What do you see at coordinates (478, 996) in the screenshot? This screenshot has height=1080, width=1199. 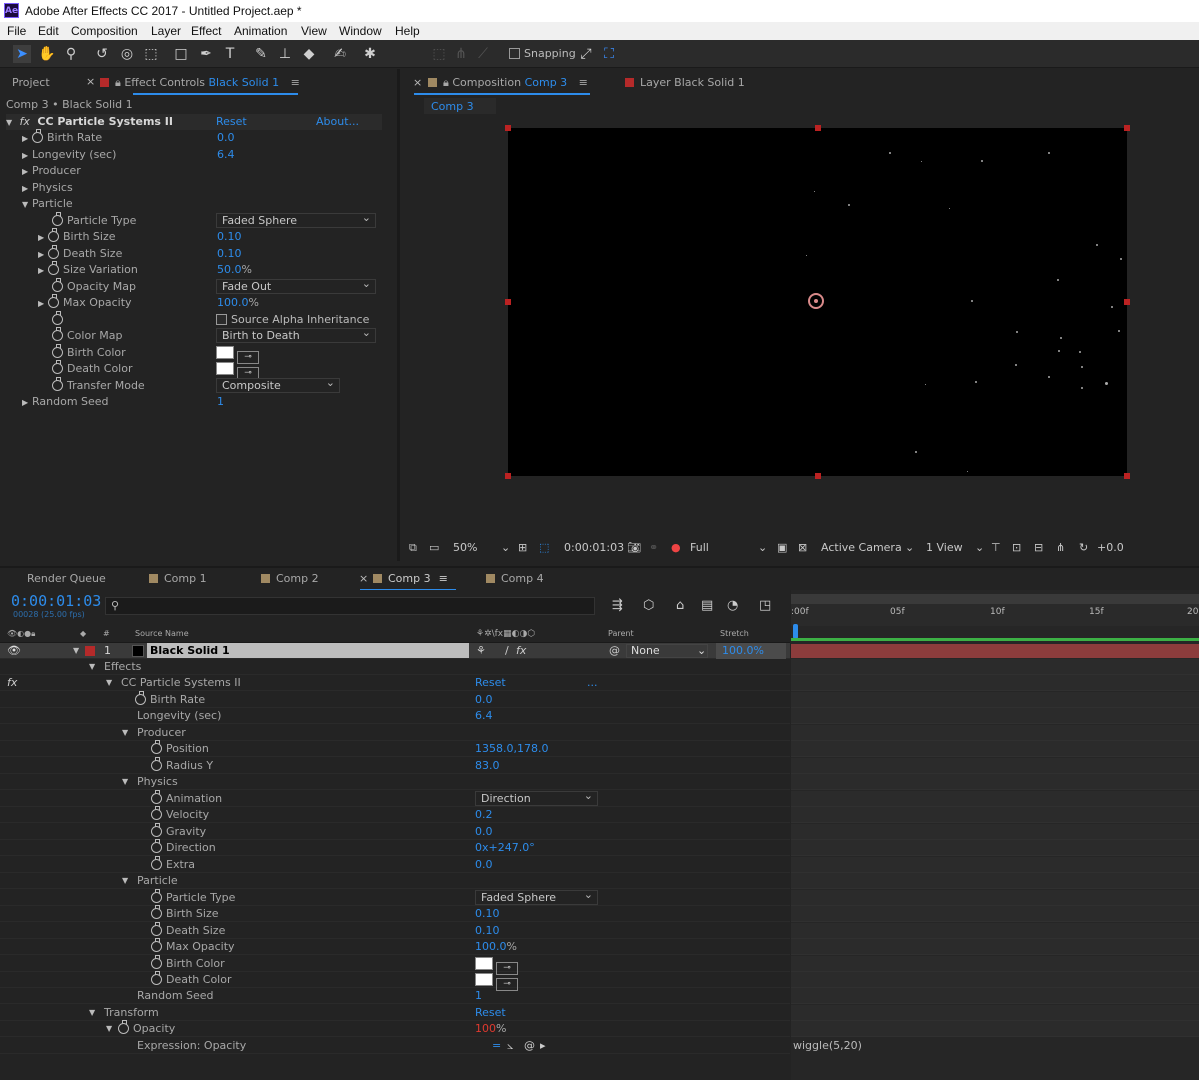 I see `prop-value: 1` at bounding box center [478, 996].